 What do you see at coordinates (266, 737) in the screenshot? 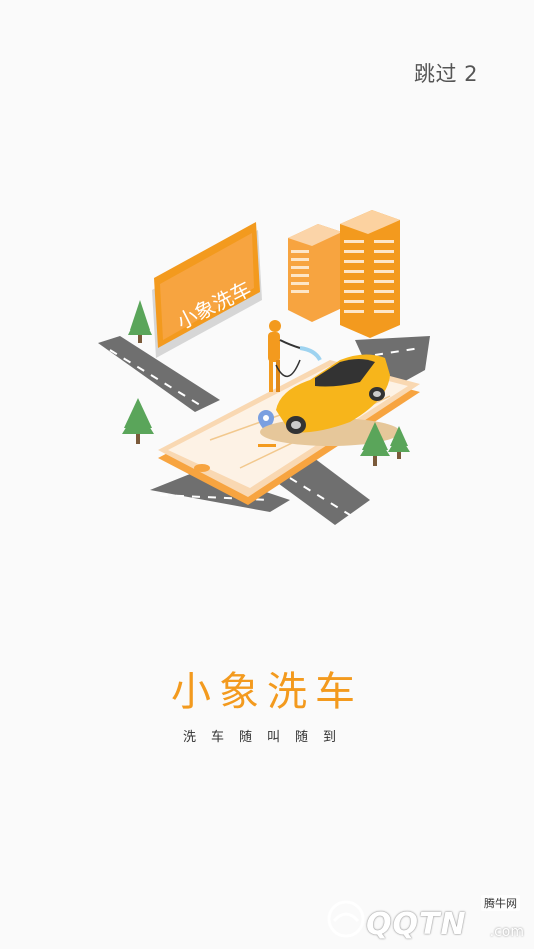
I see `app-slogan: 洗车随叫随到` at bounding box center [266, 737].